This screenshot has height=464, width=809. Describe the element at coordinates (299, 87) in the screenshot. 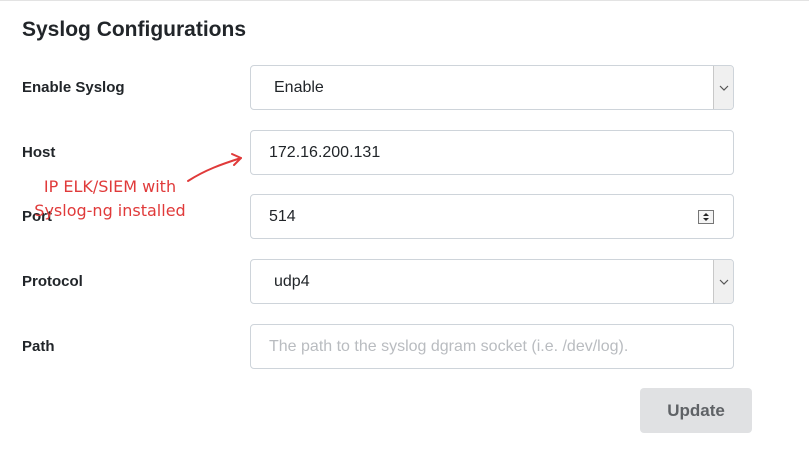

I see `enable-syslog-value: Enable` at that location.